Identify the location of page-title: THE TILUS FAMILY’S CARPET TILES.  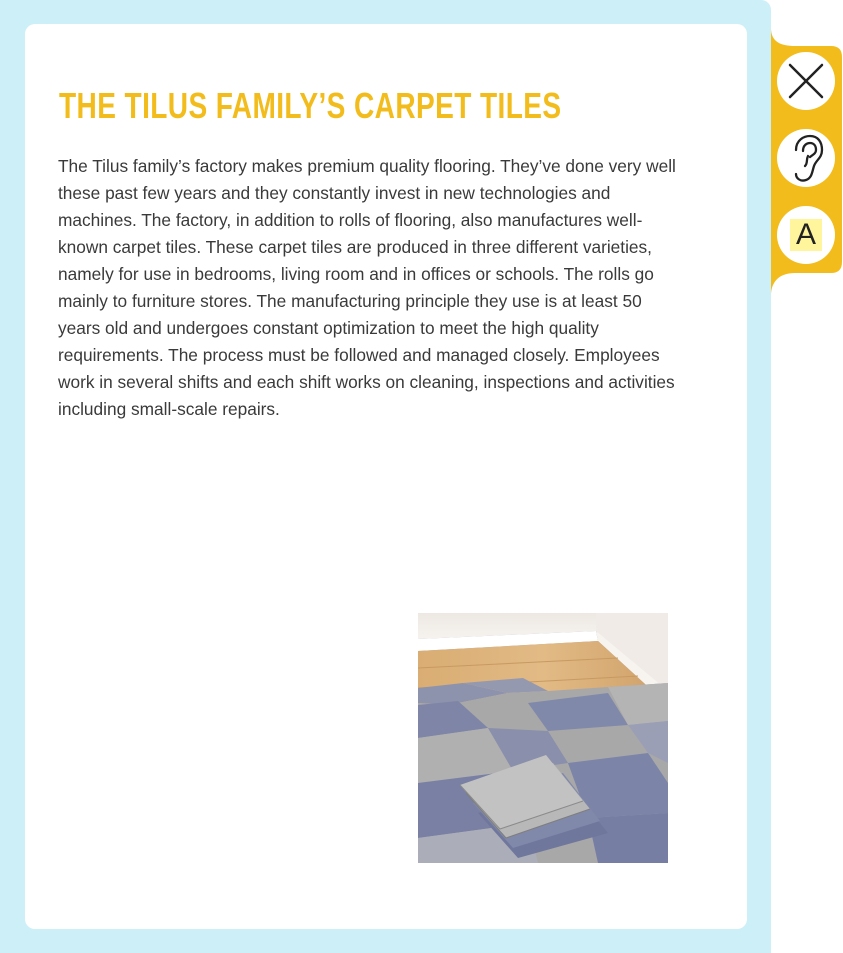
(310, 105).